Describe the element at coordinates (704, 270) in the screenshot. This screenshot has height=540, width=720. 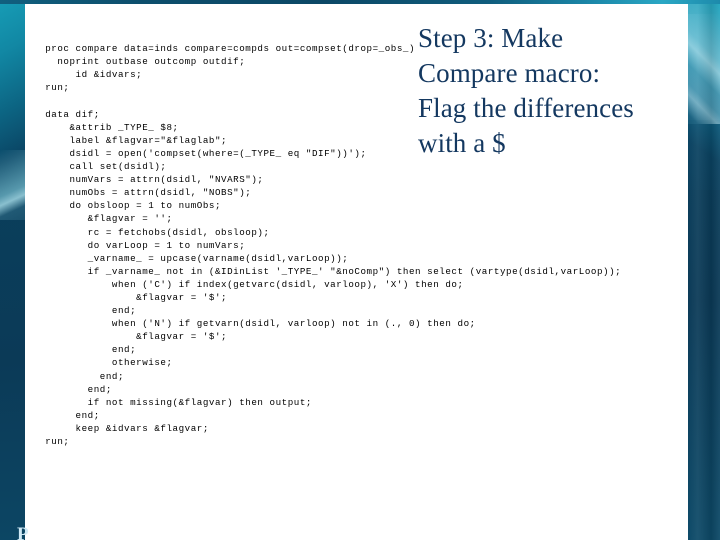
I see `decoration-right-band` at that location.